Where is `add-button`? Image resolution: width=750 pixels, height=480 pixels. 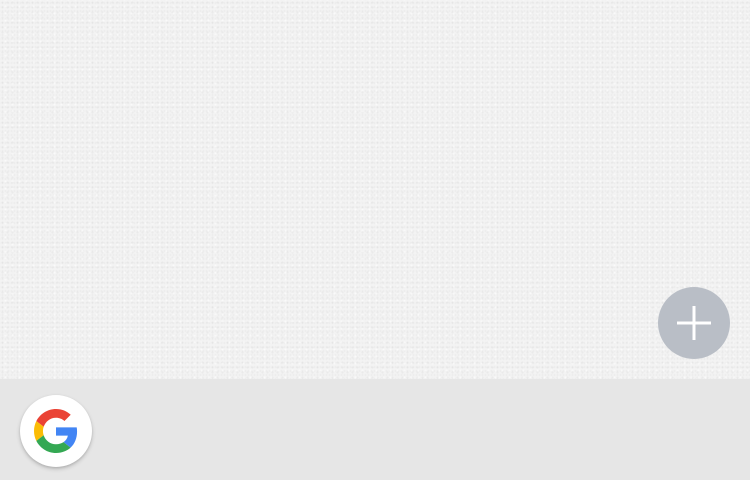
add-button is located at coordinates (694, 323).